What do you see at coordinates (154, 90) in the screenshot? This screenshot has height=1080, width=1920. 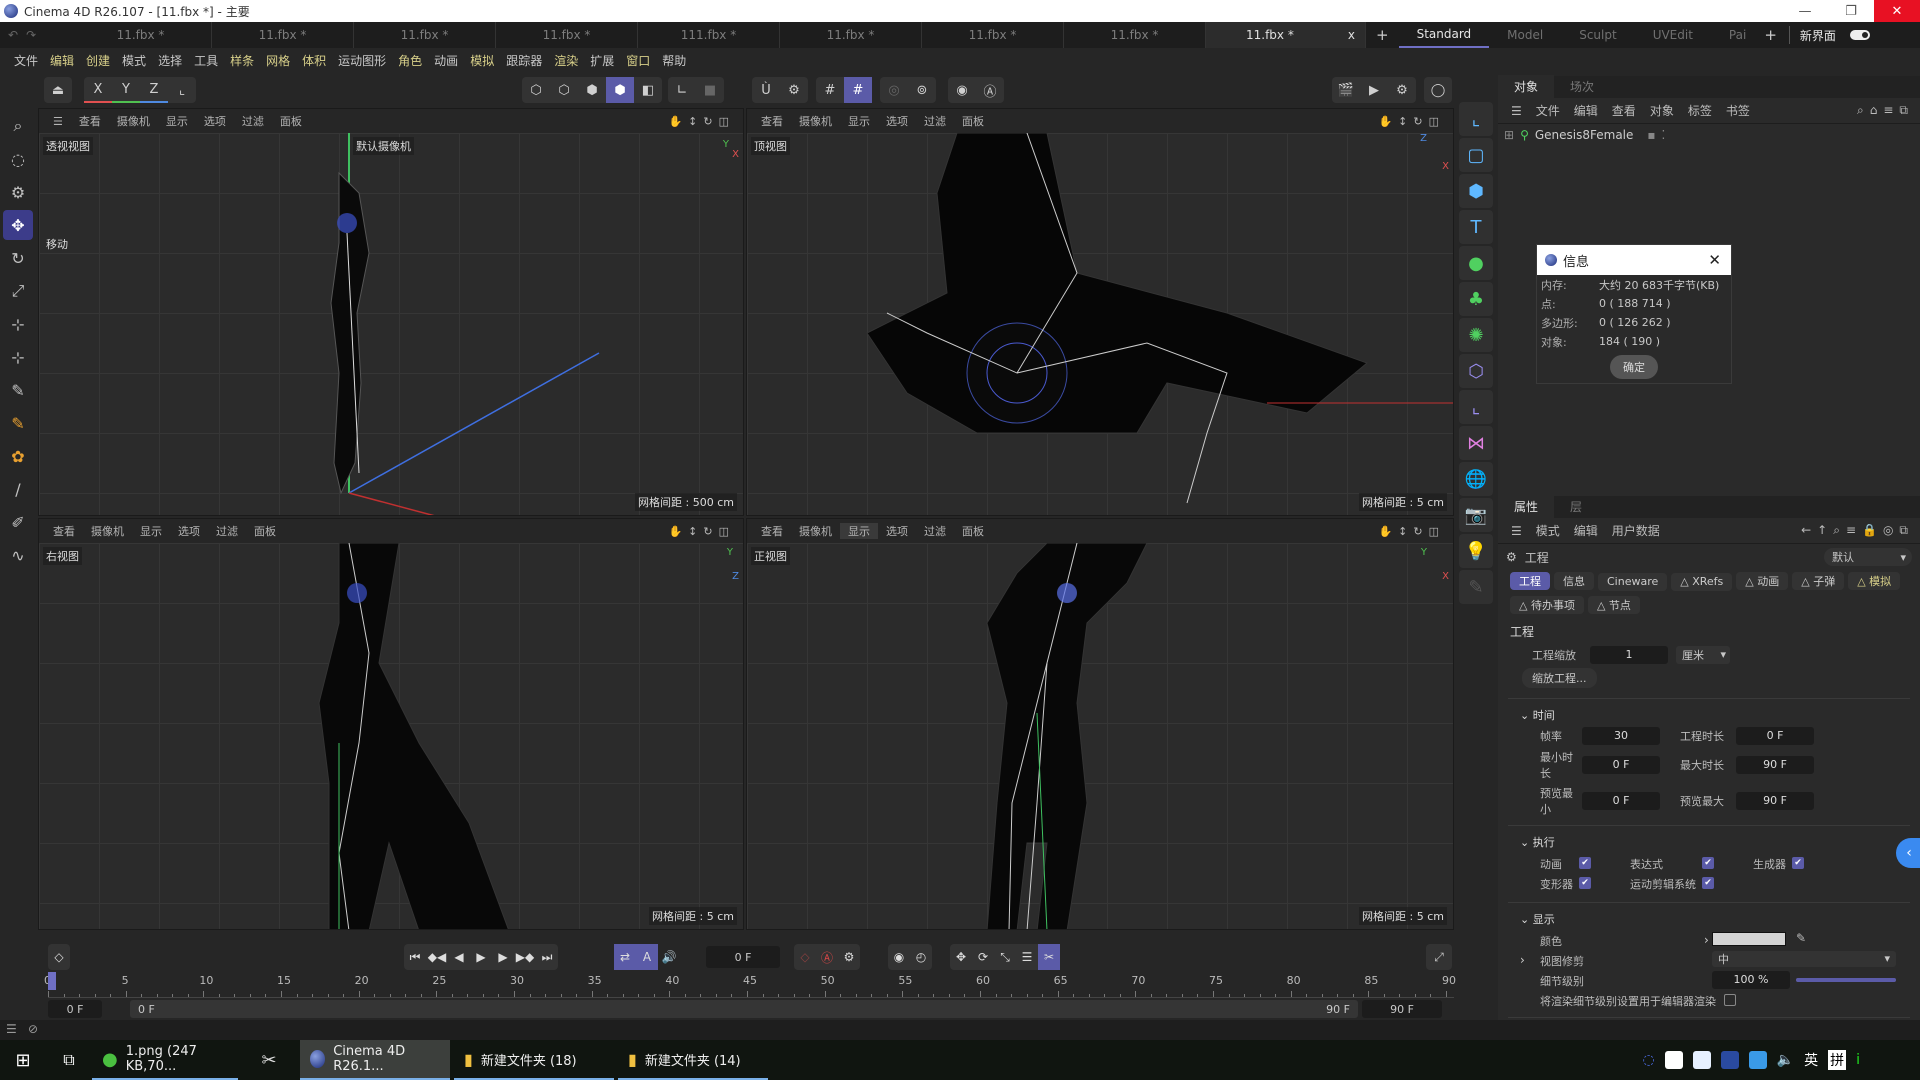 I see `axis-z-button: Z` at bounding box center [154, 90].